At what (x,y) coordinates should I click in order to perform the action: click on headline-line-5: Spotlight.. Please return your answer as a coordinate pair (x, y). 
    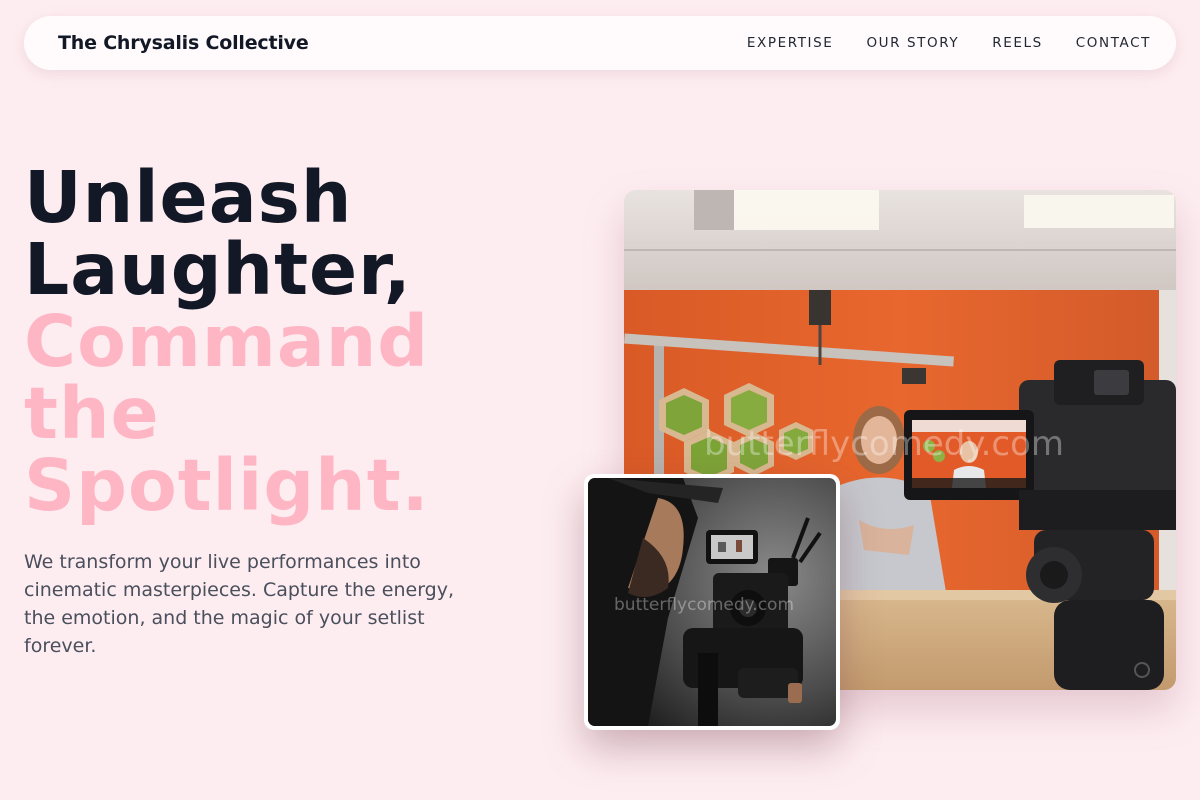
    Looking at the image, I should click on (227, 485).